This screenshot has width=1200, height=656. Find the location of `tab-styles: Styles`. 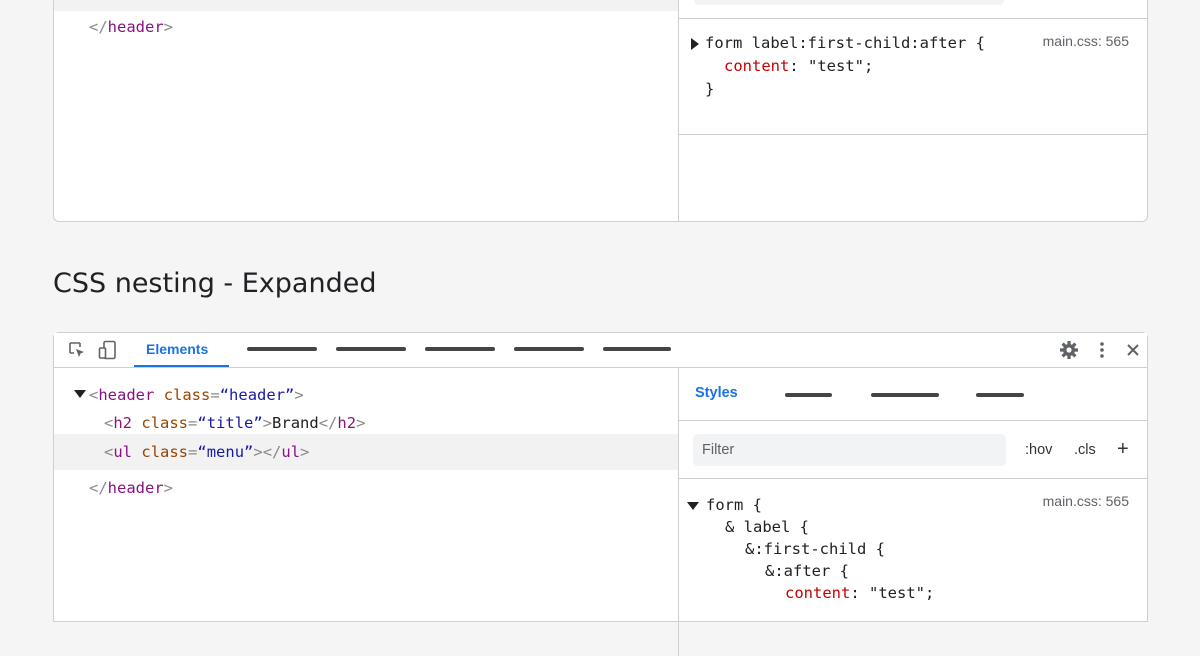

tab-styles: Styles is located at coordinates (716, 393).